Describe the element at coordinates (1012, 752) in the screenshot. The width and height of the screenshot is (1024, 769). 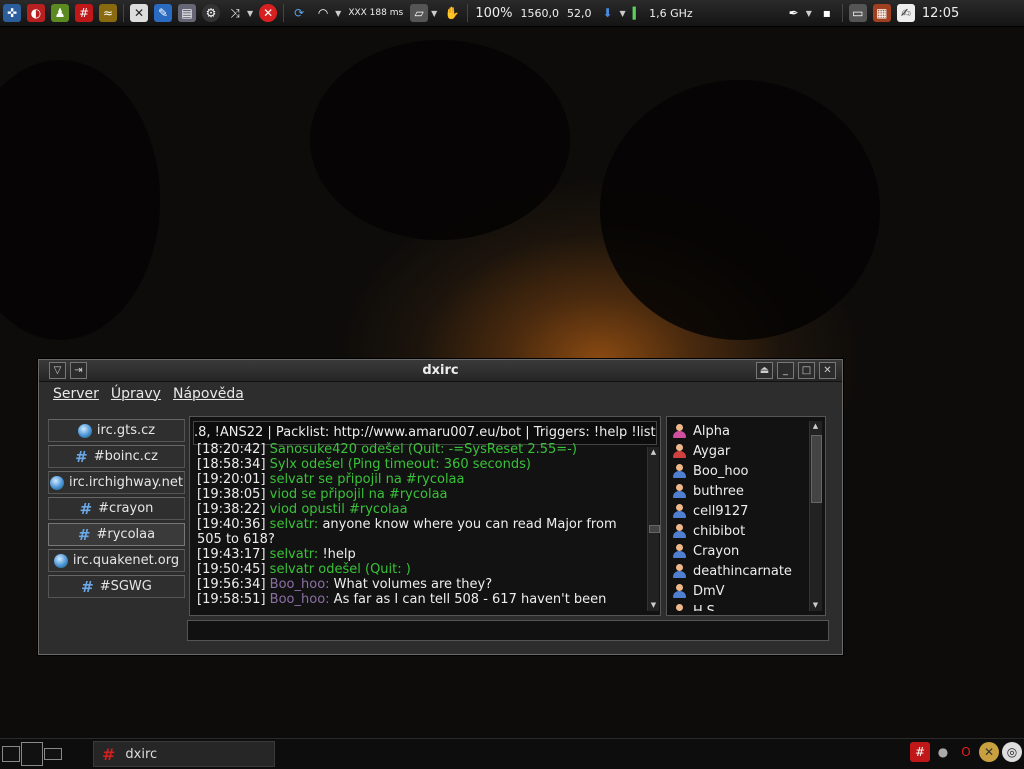
I see `network-icon: ◎` at that location.